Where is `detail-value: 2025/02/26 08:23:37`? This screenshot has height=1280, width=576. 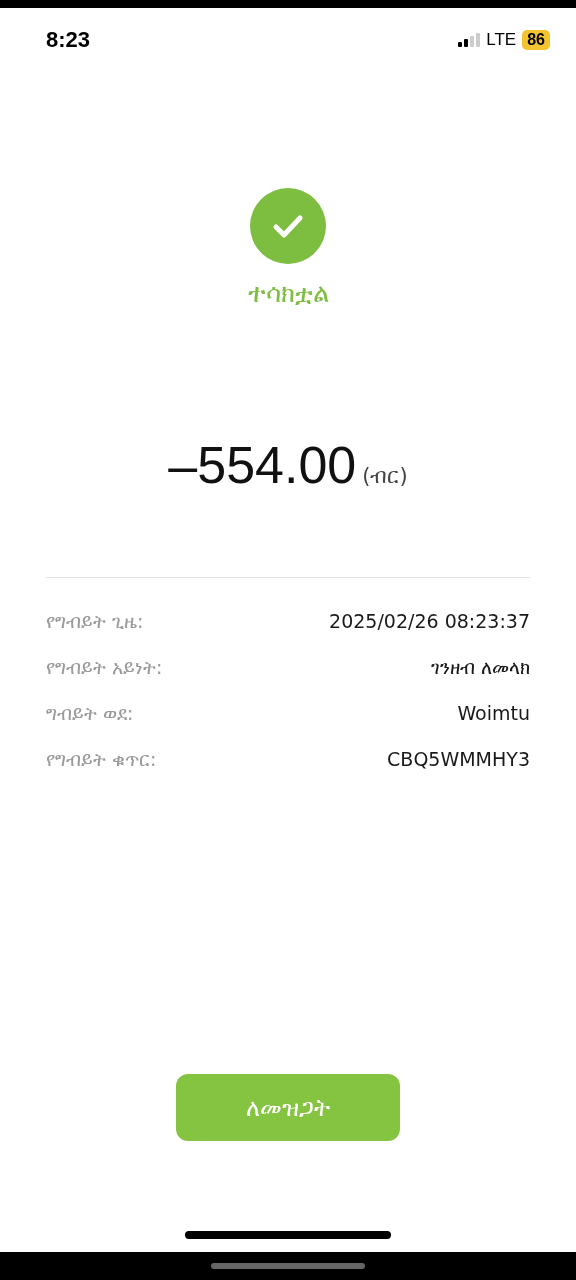
detail-value: 2025/02/26 08:23:37 is located at coordinates (429, 621).